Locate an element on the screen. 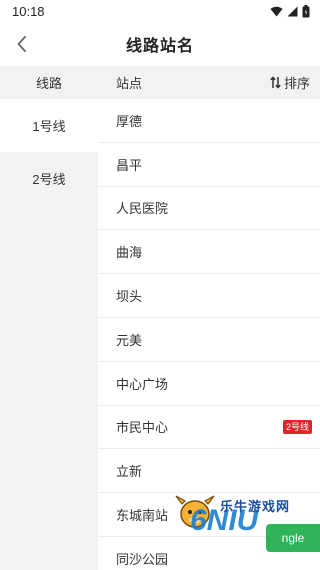 Image resolution: width=320 pixels, height=570 pixels. chevron-left-icon is located at coordinates (21, 44).